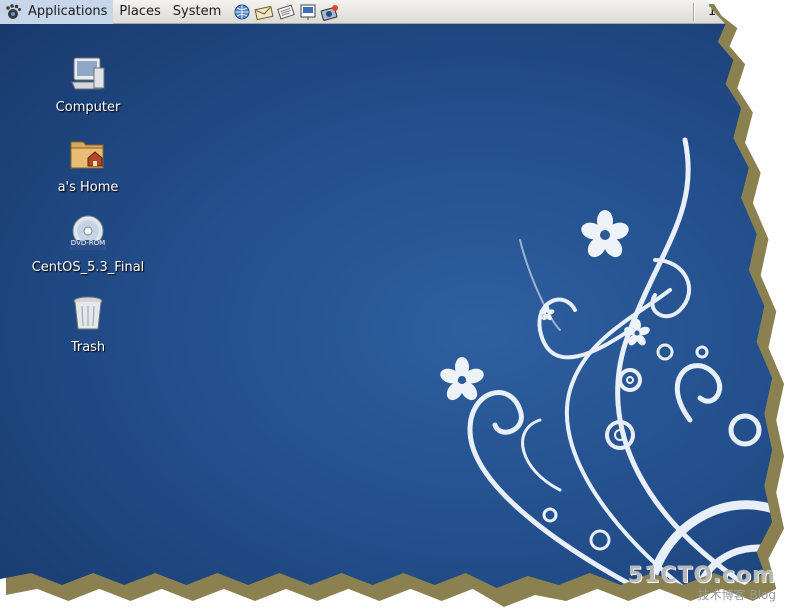 The width and height of the screenshot is (788, 611). What do you see at coordinates (264, 12) in the screenshot?
I see `email-client-icon` at bounding box center [264, 12].